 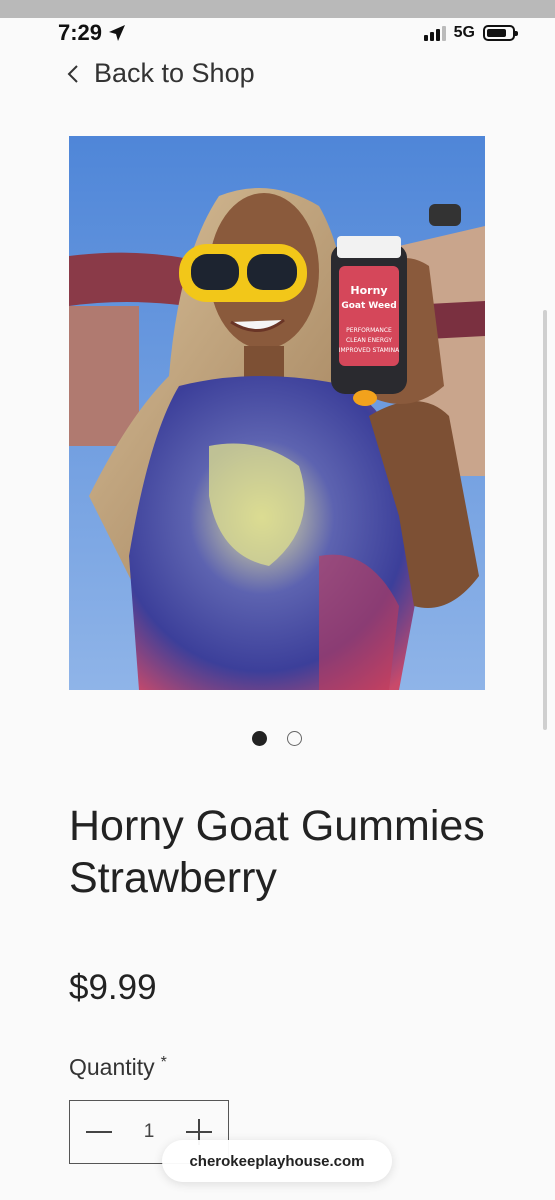 What do you see at coordinates (118, 1067) in the screenshot?
I see `quantity-label: Quantity *` at bounding box center [118, 1067].